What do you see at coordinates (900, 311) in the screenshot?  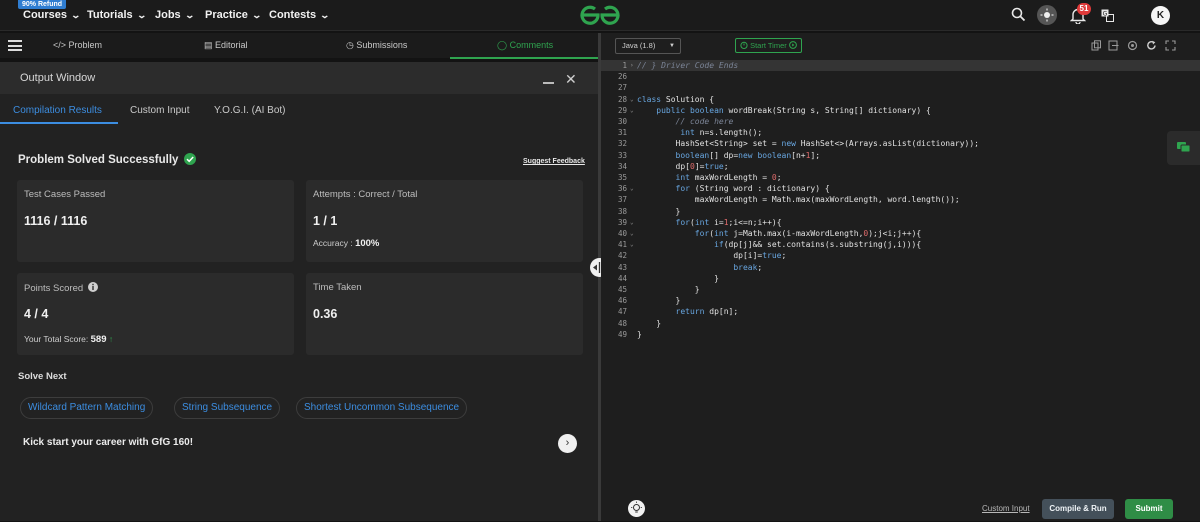 I see `code-line: 47 return dp[n];` at bounding box center [900, 311].